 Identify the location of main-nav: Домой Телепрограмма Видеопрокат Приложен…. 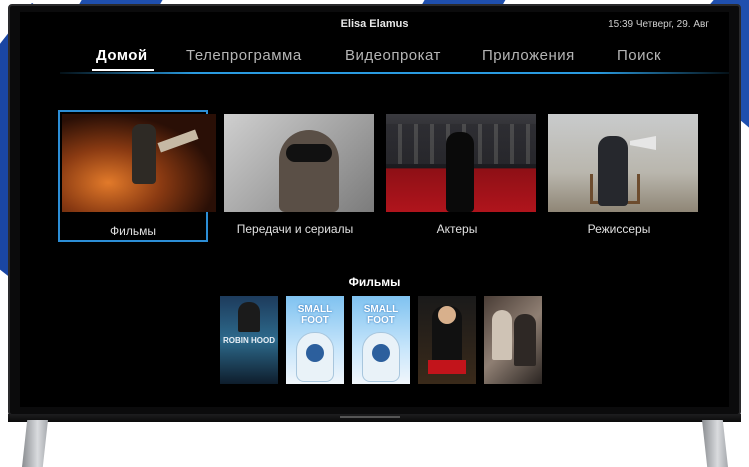
(374, 57).